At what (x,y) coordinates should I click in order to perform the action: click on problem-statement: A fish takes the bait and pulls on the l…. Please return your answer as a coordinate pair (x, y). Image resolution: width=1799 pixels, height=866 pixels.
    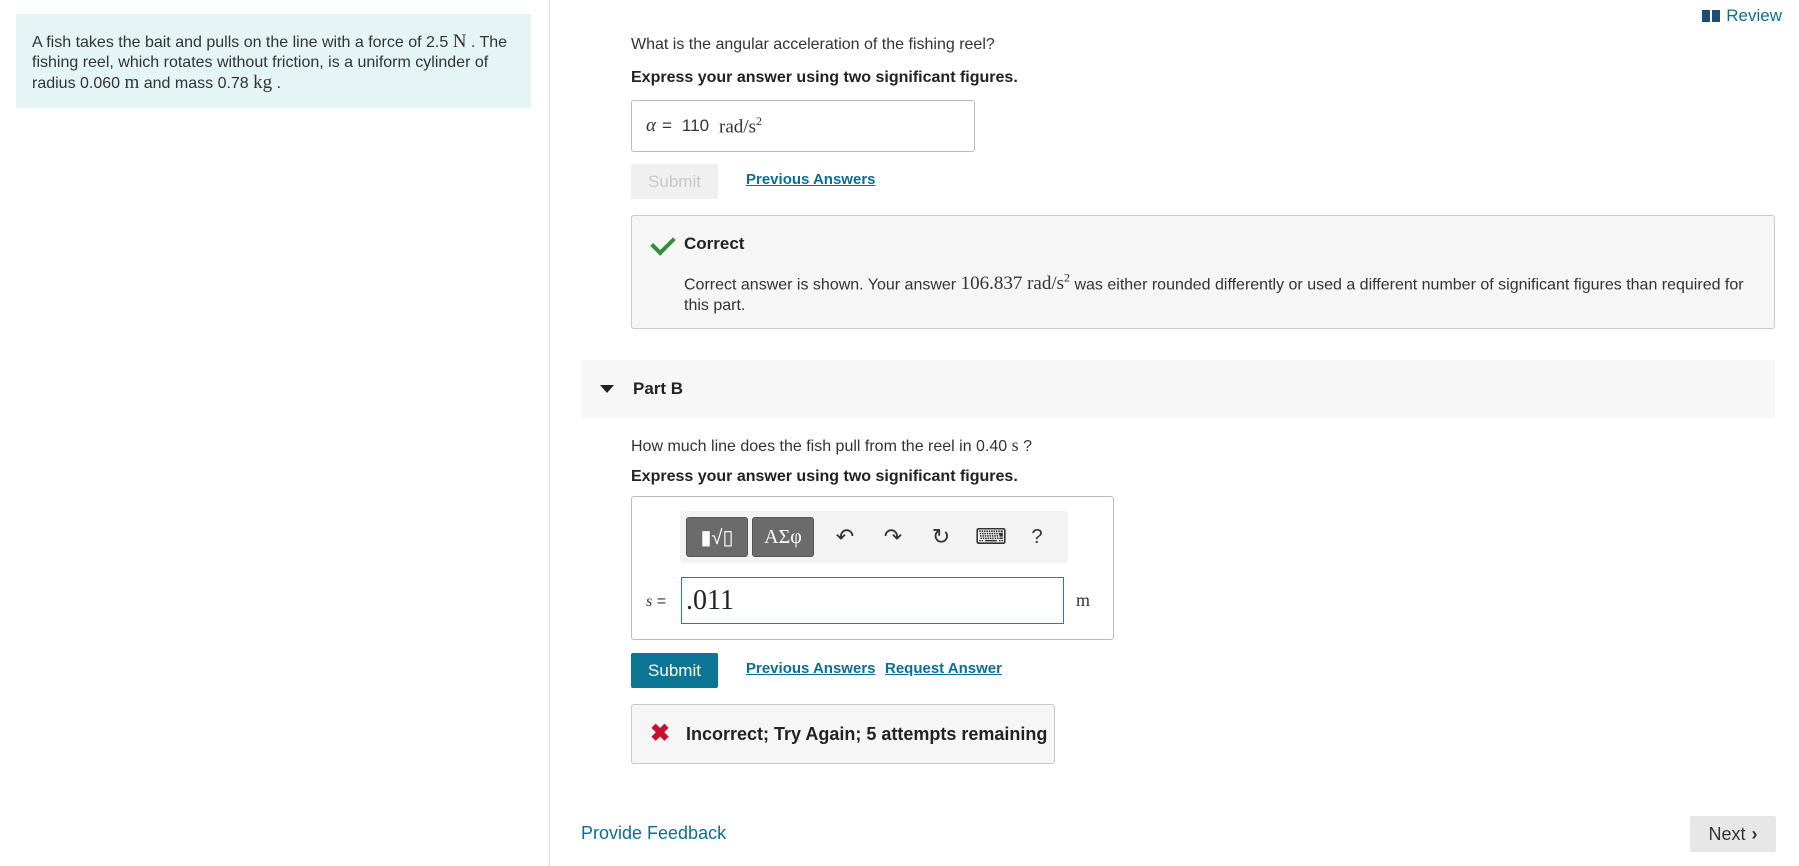
    Looking at the image, I should click on (273, 61).